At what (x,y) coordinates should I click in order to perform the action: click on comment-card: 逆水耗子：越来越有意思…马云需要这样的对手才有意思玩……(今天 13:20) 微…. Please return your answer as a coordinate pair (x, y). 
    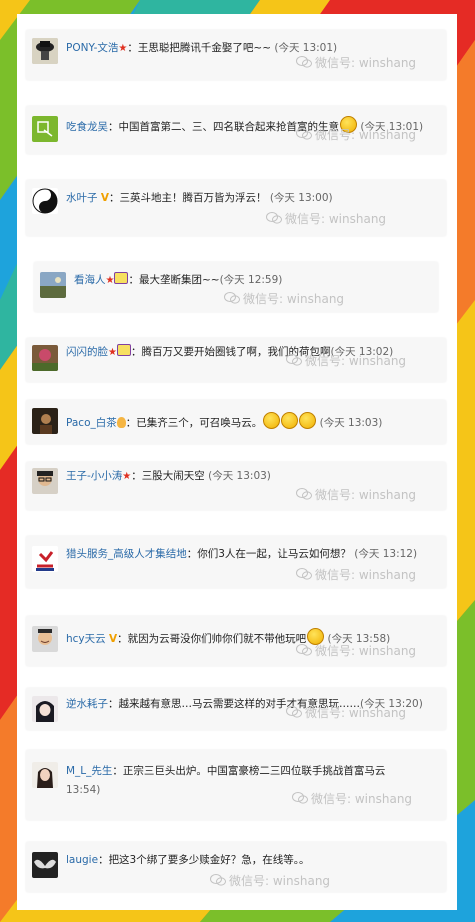
    Looking at the image, I should click on (236, 709).